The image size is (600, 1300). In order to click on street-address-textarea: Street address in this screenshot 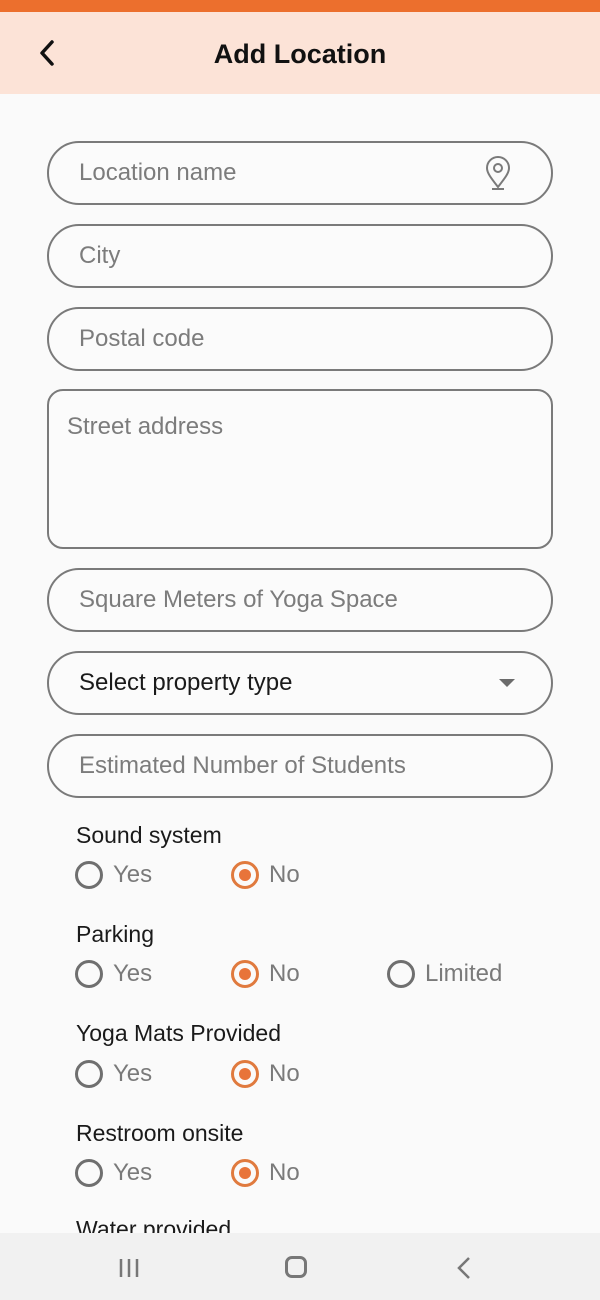, I will do `click(300, 469)`.